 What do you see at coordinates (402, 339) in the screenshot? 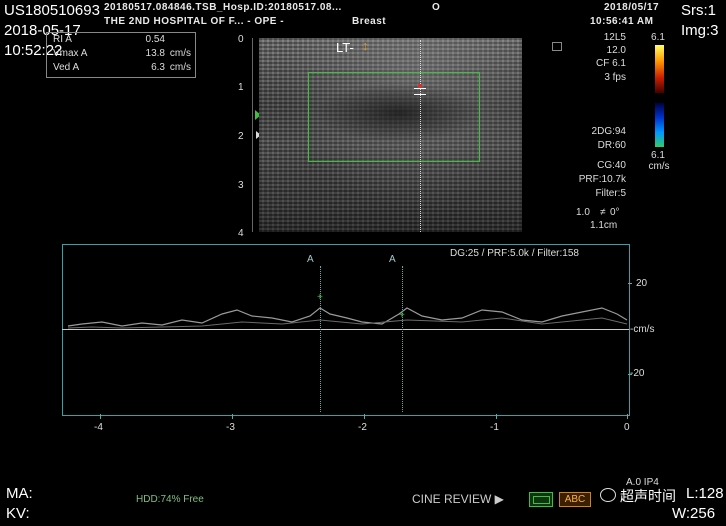
I see `marker-a2-line` at bounding box center [402, 339].